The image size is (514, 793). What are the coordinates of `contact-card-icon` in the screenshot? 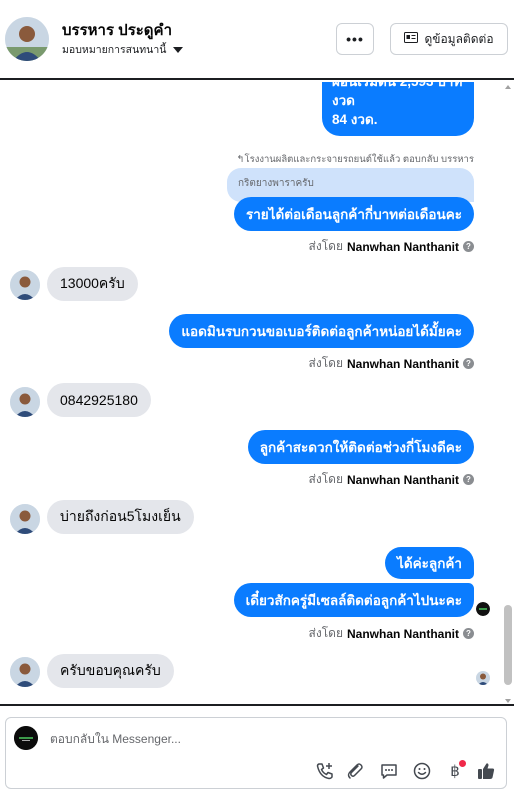 It's located at (411, 39).